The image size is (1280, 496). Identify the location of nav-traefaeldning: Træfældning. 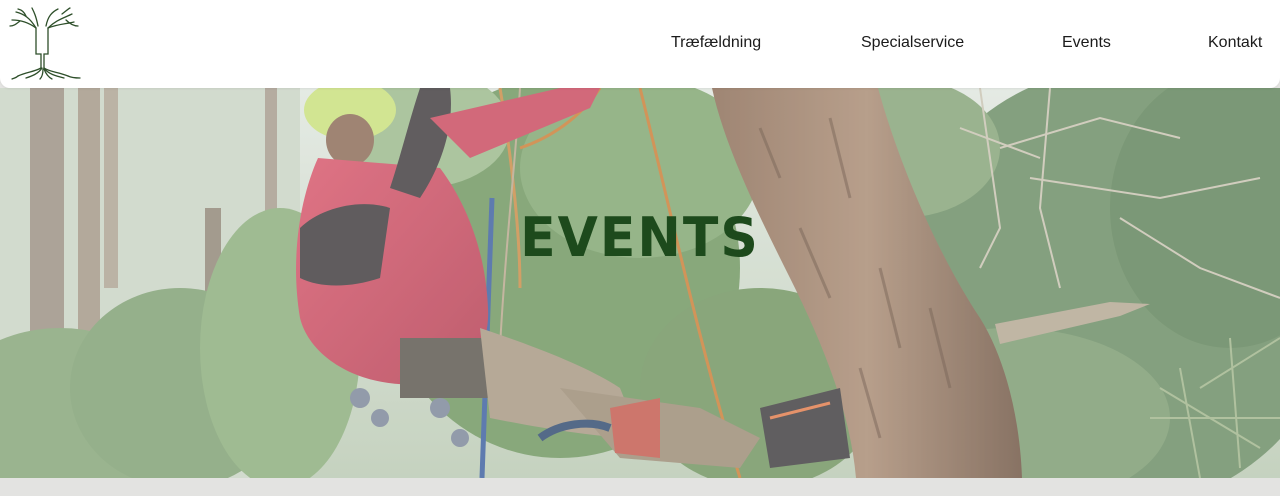
(716, 43).